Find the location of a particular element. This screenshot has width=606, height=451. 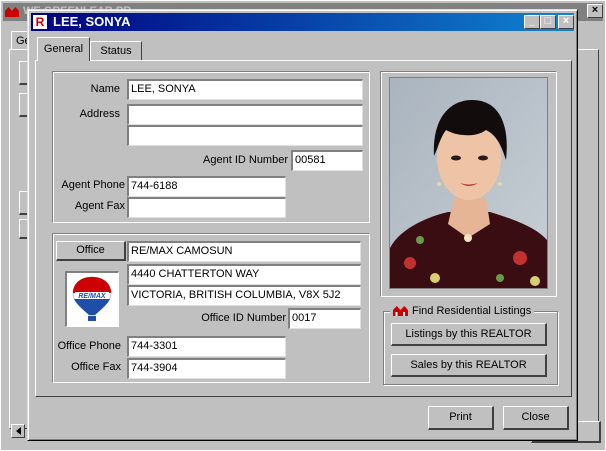

listings-group-header: Find Residential Listings is located at coordinates (462, 311).